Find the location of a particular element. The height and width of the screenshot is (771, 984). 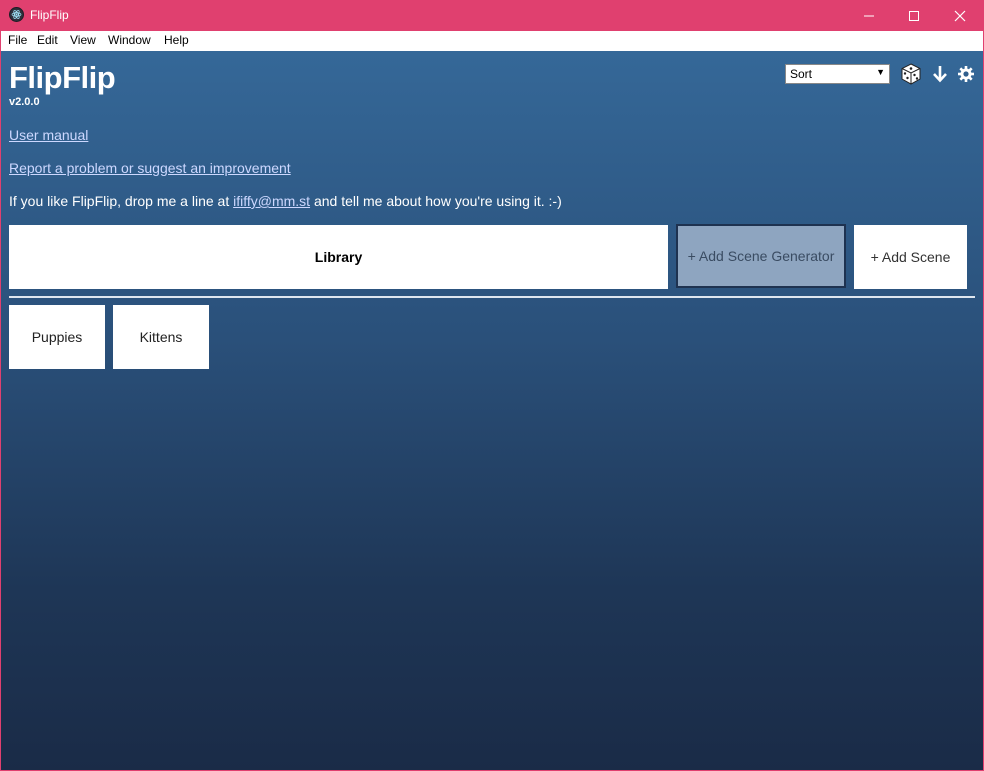

scene-tile-kittens: Kittens is located at coordinates (161, 337).